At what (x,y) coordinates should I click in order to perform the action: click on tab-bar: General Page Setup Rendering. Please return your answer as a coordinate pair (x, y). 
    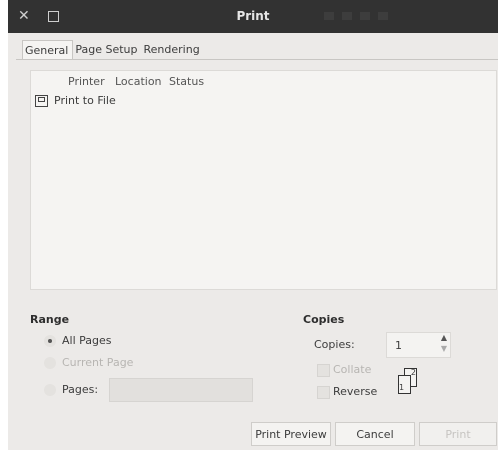
    Looking at the image, I should click on (113, 50).